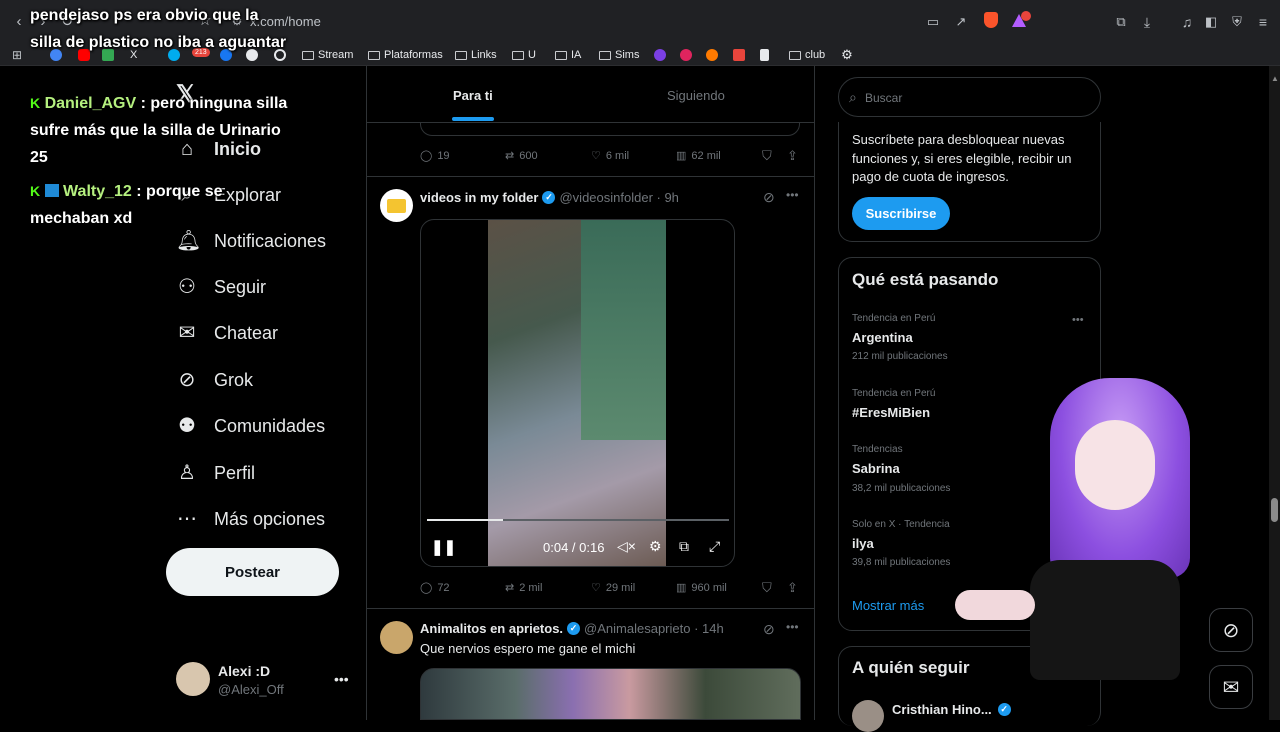 Image resolution: width=1280 pixels, height=732 pixels. What do you see at coordinates (435, 588) in the screenshot?
I see `reply-button: ◯ 72` at bounding box center [435, 588].